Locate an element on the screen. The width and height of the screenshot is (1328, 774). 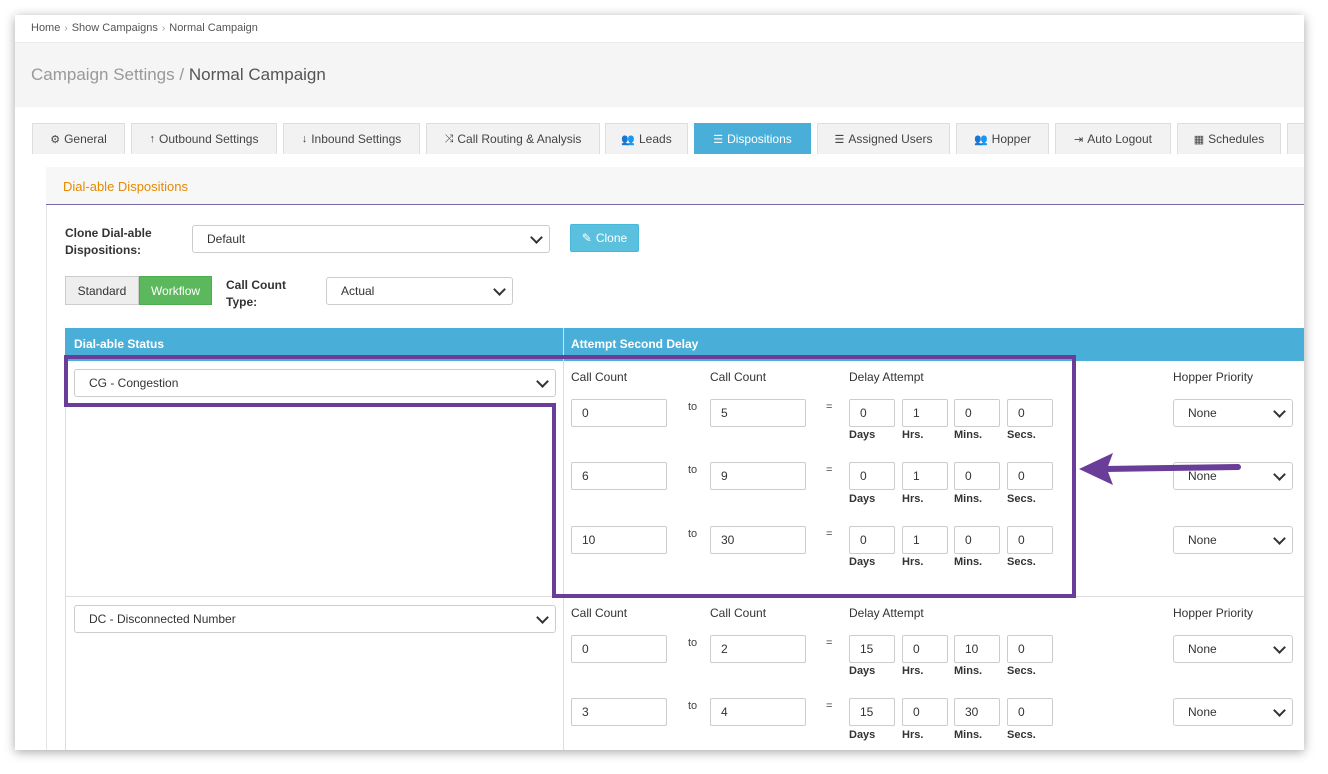
gears-icon: ⚙ is located at coordinates (55, 139).